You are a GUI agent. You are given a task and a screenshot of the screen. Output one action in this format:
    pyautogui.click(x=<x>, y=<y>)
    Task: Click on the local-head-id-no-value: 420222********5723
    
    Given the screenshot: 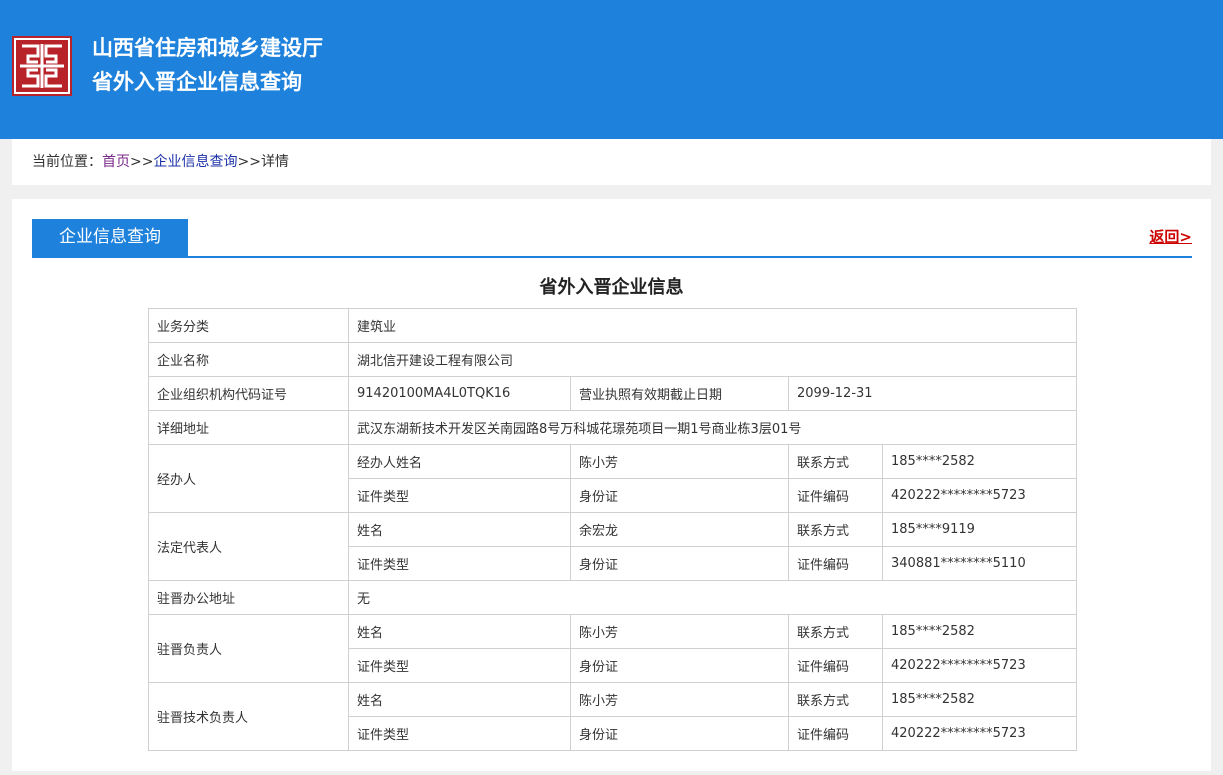 What is the action you would take?
    pyautogui.click(x=979, y=665)
    